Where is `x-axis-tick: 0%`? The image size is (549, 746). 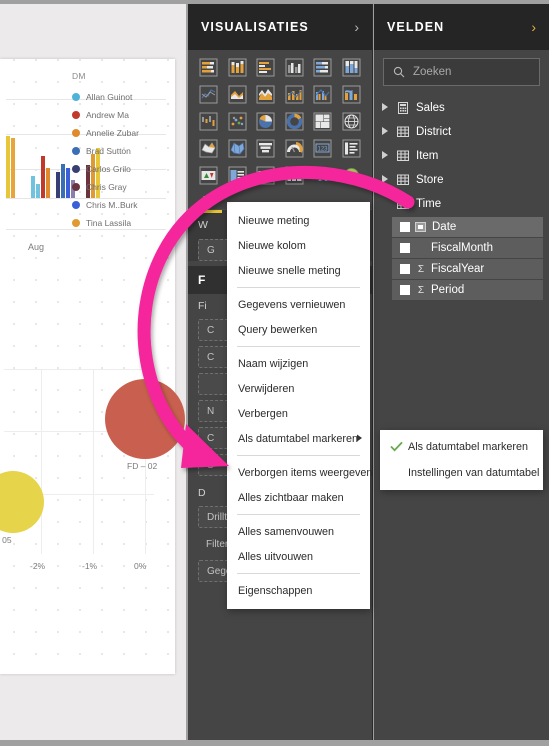
x-axis-tick: 0% is located at coordinates (140, 566).